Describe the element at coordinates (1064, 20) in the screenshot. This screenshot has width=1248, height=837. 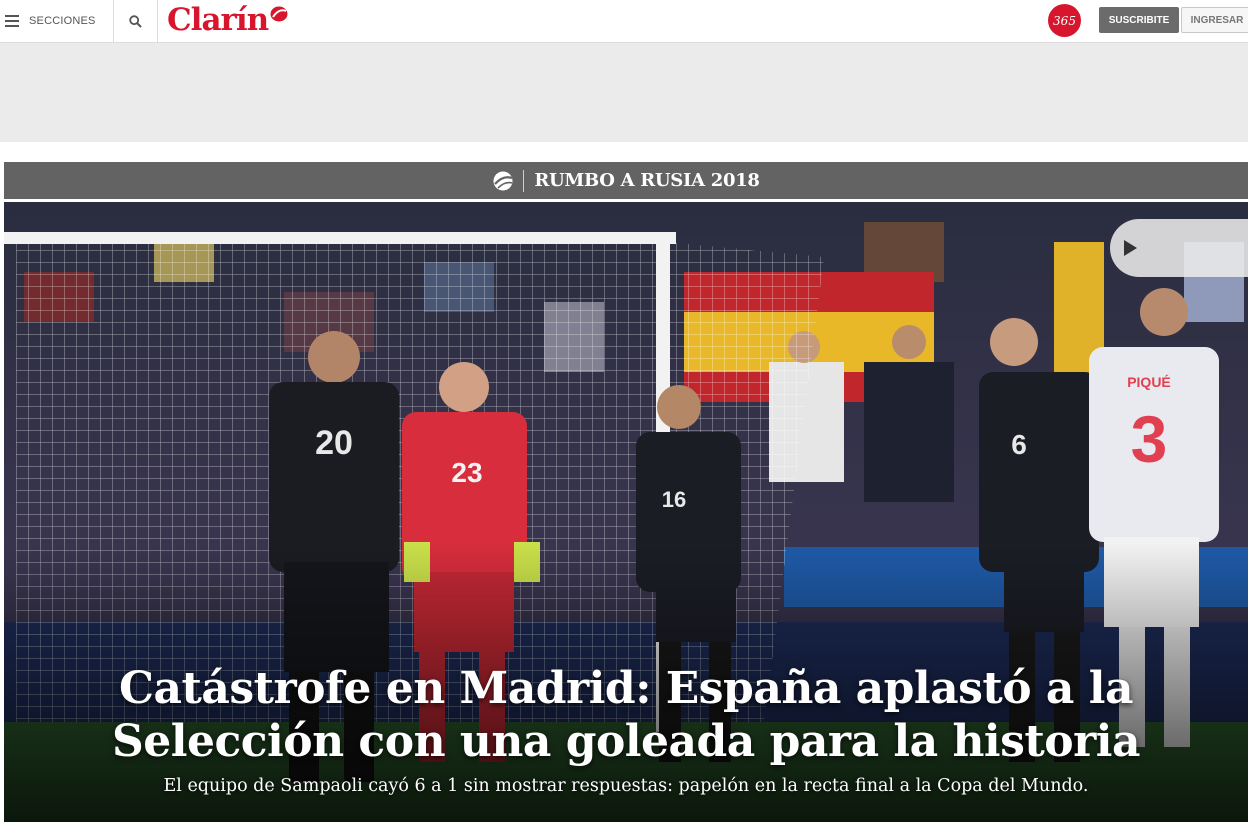
I see `clarin-365-badge: 365` at that location.